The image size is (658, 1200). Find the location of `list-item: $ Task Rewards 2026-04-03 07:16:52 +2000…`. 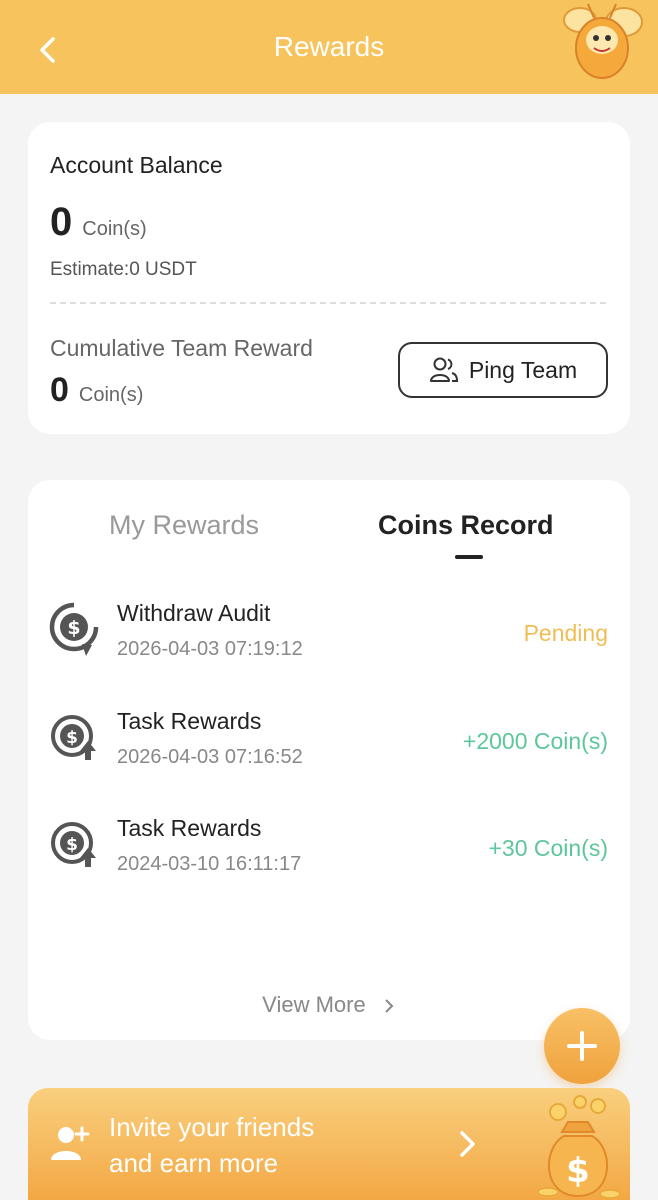

list-item: $ Task Rewards 2026-04-03 07:16:52 +2000… is located at coordinates (329, 743).